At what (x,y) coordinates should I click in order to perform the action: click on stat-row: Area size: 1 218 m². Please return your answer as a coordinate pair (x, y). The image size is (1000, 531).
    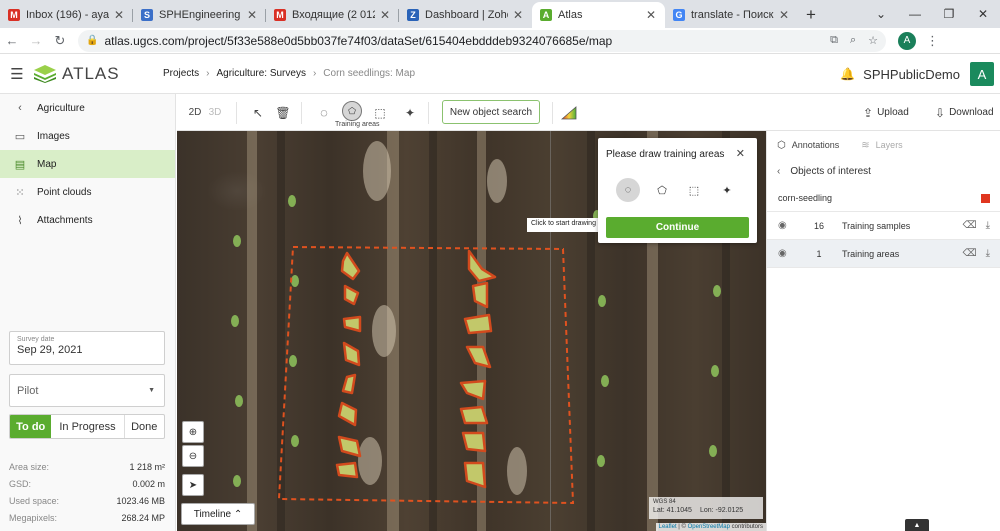
    Looking at the image, I should click on (87, 466).